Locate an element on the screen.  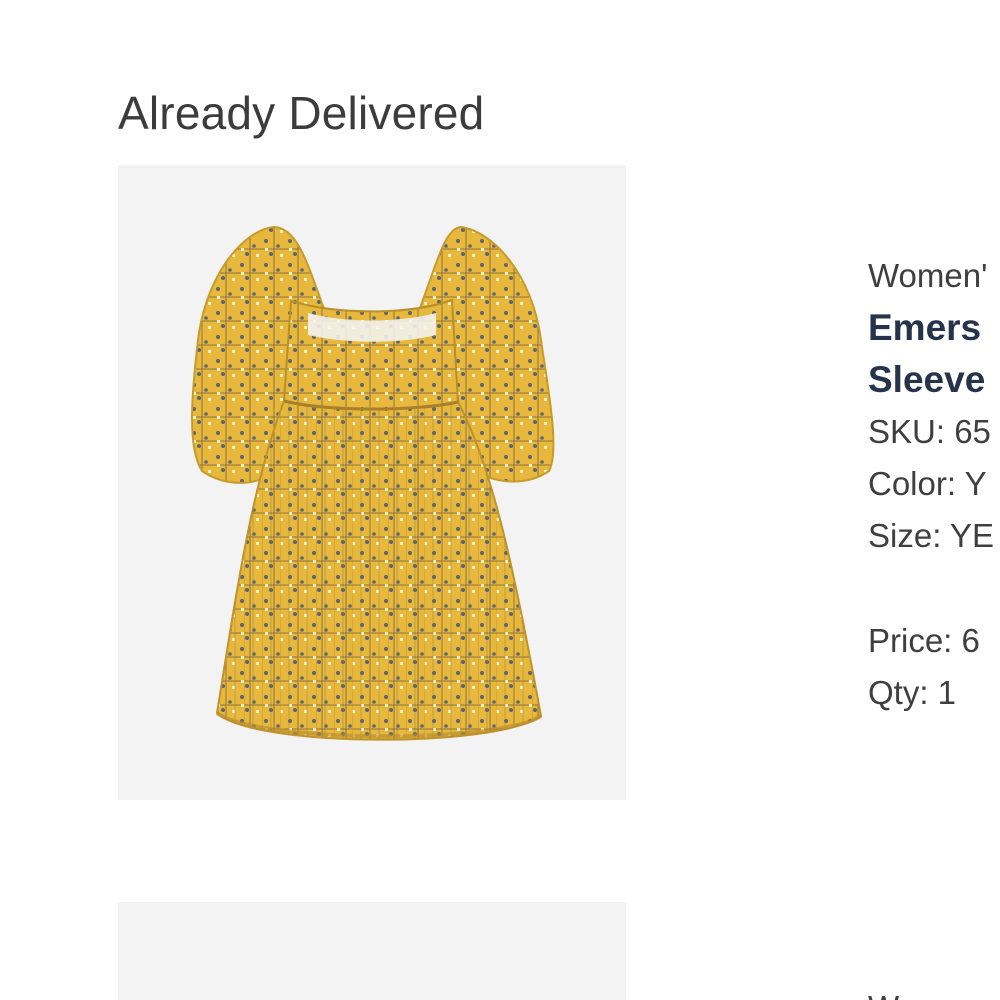
product-image-next is located at coordinates (372, 951).